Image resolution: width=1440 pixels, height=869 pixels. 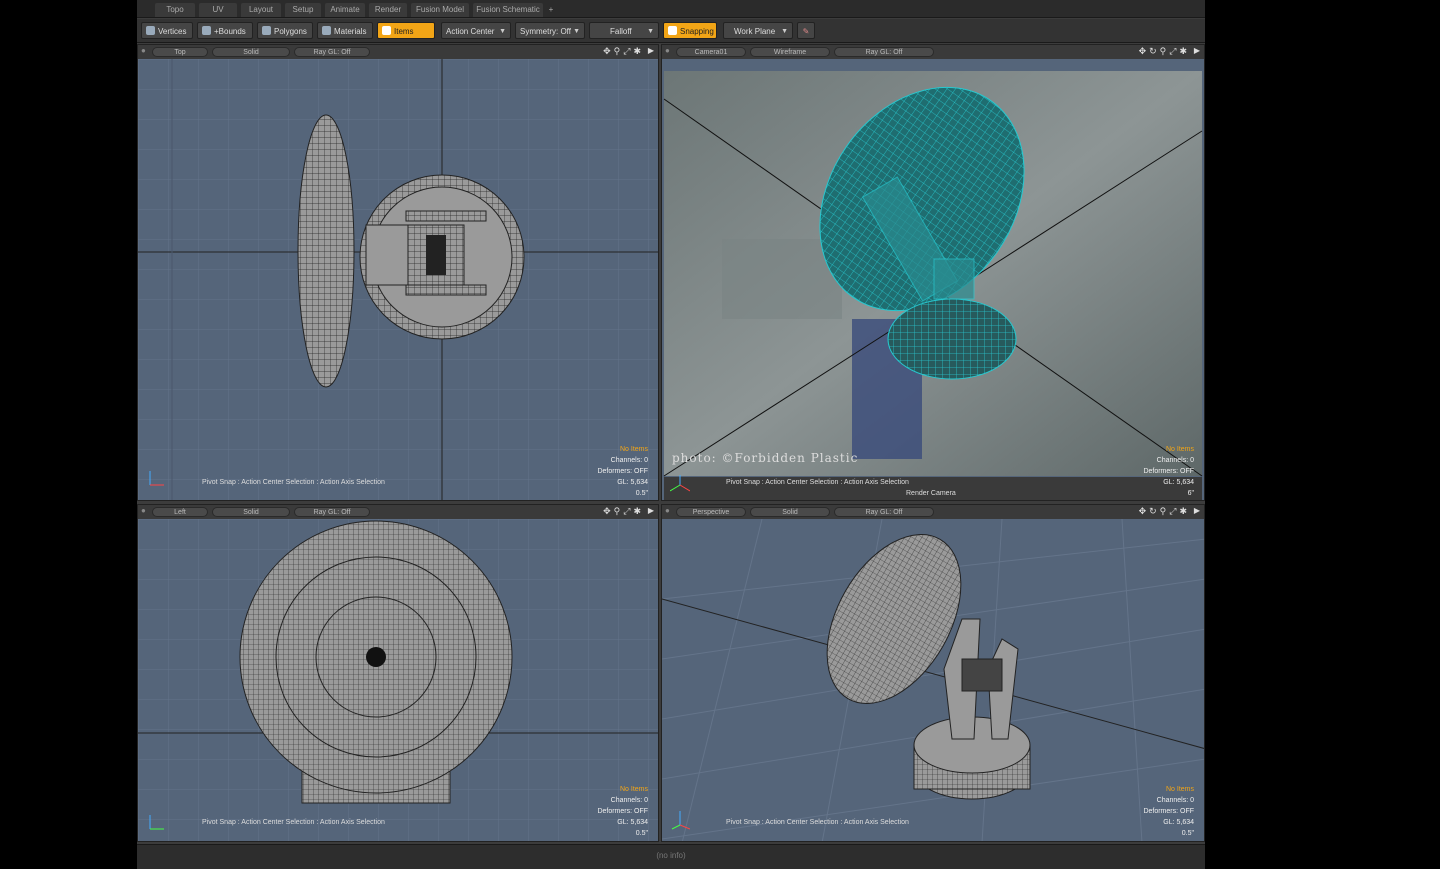 I want to click on viewport-header: ● Perspective Solid Ray GL: Off ✥↻⚲⤢✱ ▶, so click(x=933, y=512).